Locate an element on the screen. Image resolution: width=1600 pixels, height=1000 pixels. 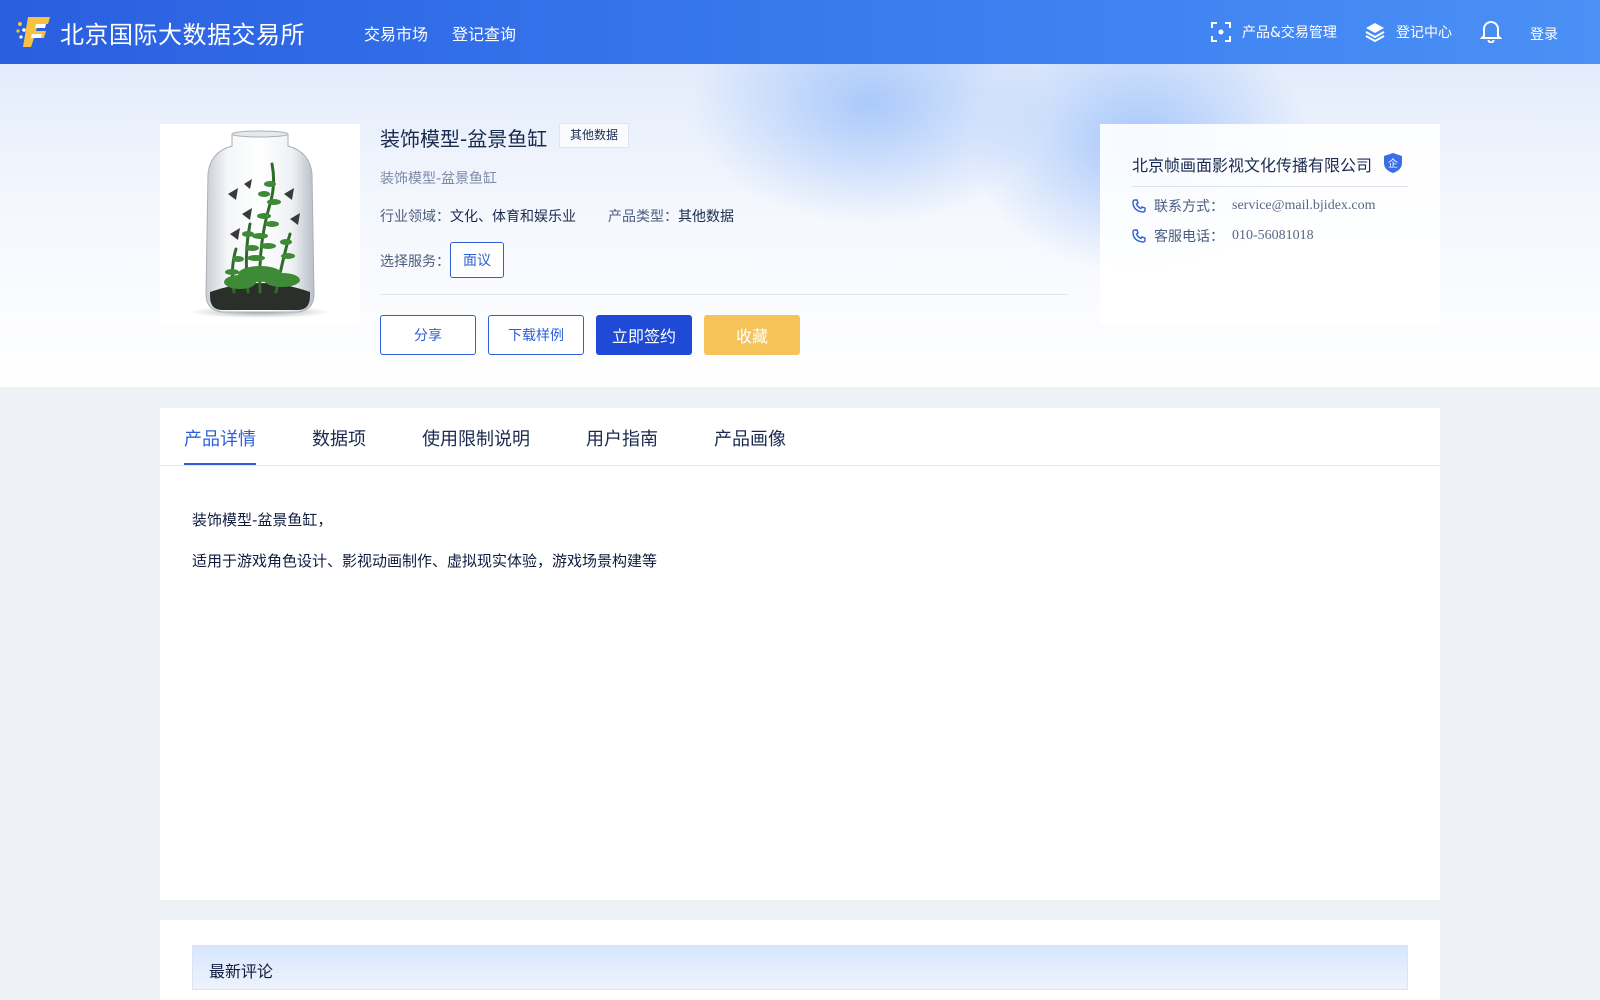
product-category-badge: 其他数据 is located at coordinates (594, 135).